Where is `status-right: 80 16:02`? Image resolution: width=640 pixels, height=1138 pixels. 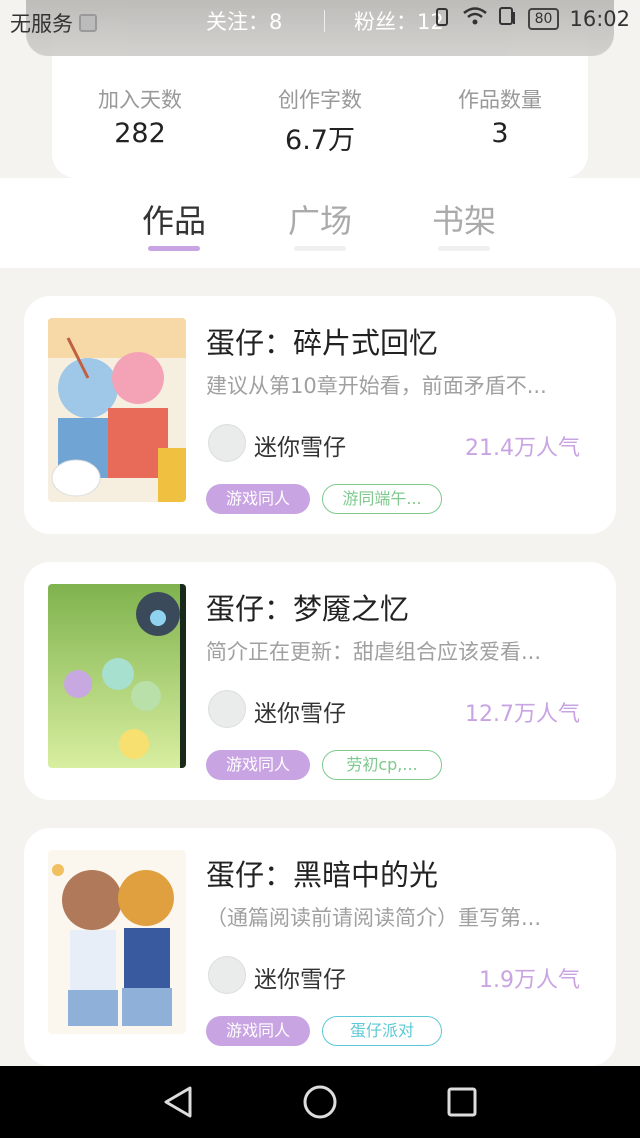 status-right: 80 16:02 is located at coordinates (532, 18).